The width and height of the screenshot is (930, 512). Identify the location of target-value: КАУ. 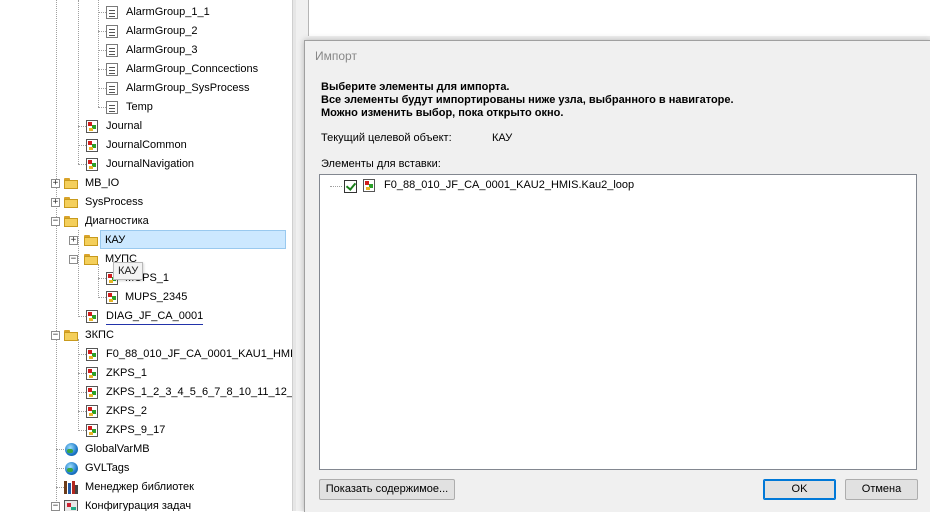
(502, 138).